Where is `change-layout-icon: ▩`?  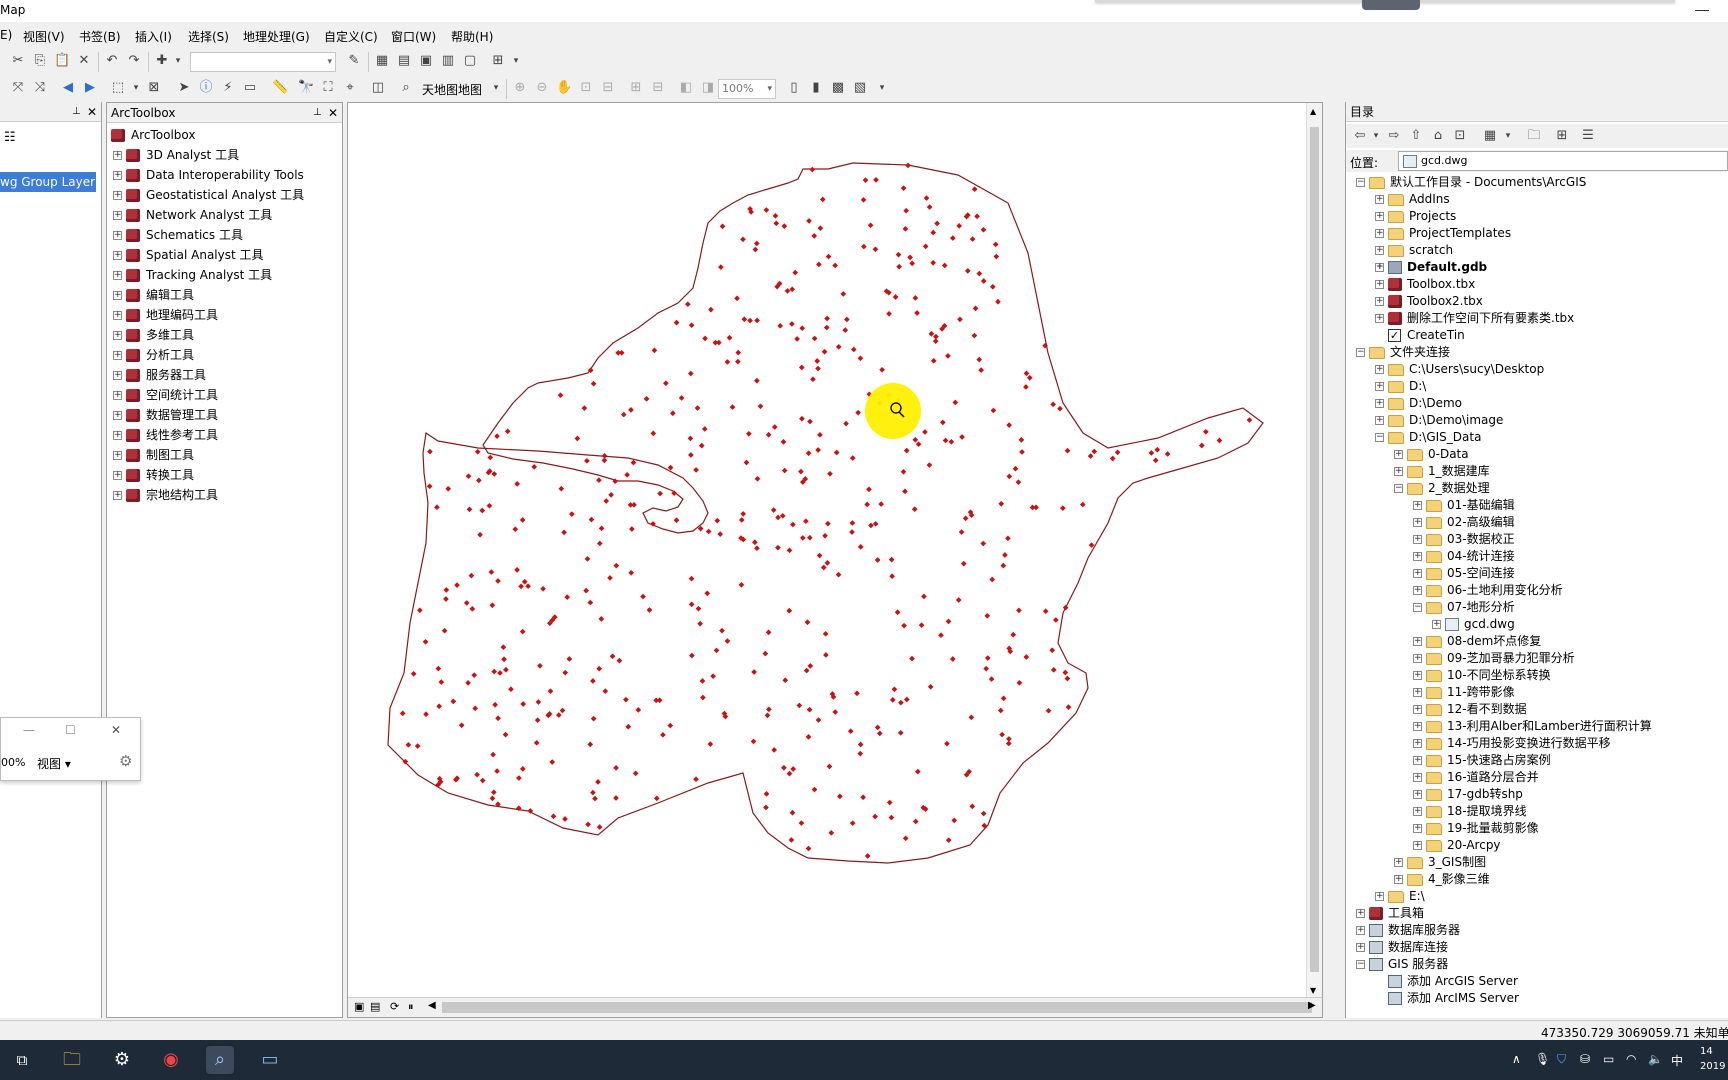 change-layout-icon: ▩ is located at coordinates (838, 88).